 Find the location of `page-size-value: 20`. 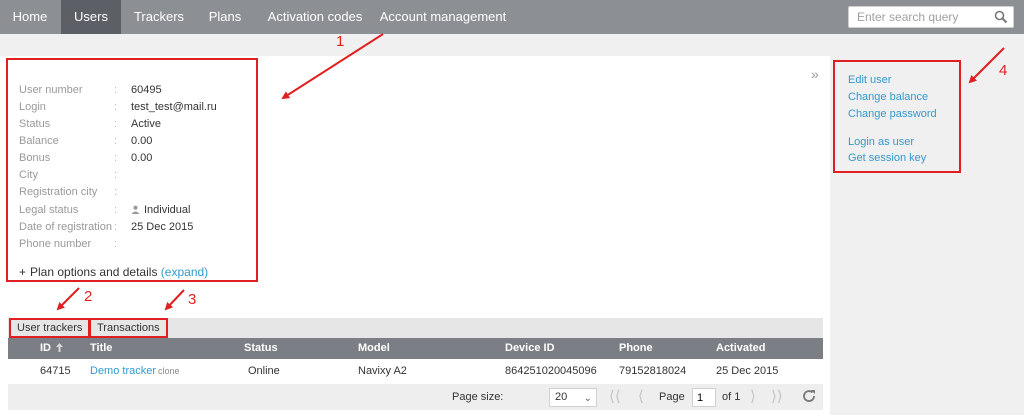

page-size-value: 20 is located at coordinates (561, 397).